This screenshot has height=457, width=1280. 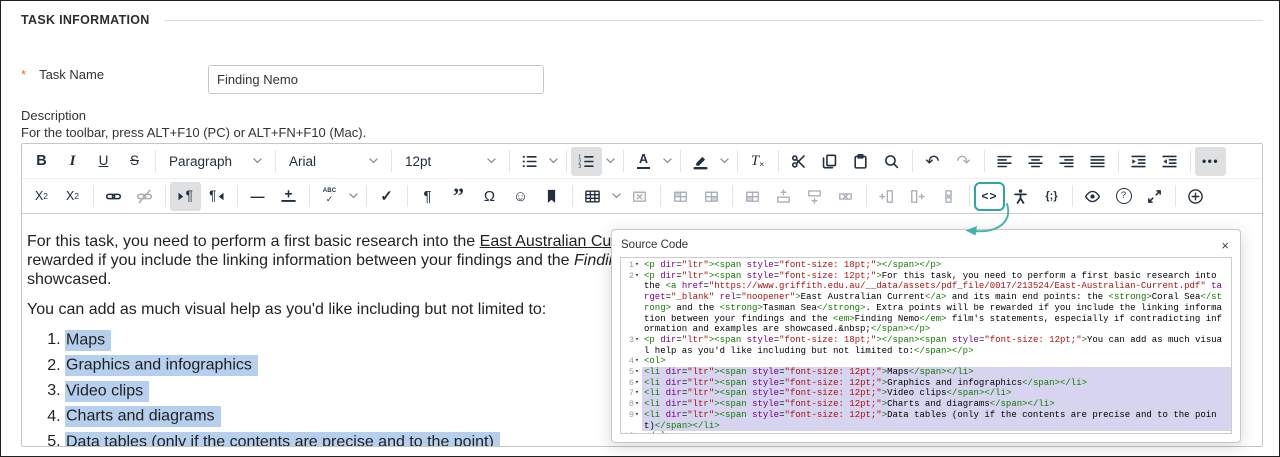 I want to click on more-toolbar-button: •••, so click(x=1210, y=161).